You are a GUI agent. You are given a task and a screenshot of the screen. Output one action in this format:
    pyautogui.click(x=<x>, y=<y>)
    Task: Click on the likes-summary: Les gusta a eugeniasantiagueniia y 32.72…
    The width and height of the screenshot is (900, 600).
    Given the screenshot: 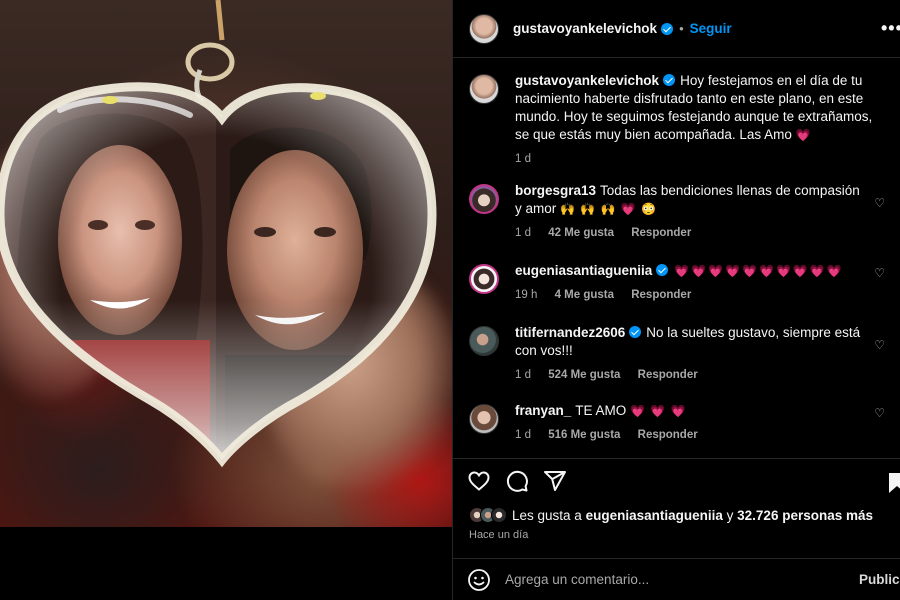 What is the action you would take?
    pyautogui.click(x=671, y=515)
    